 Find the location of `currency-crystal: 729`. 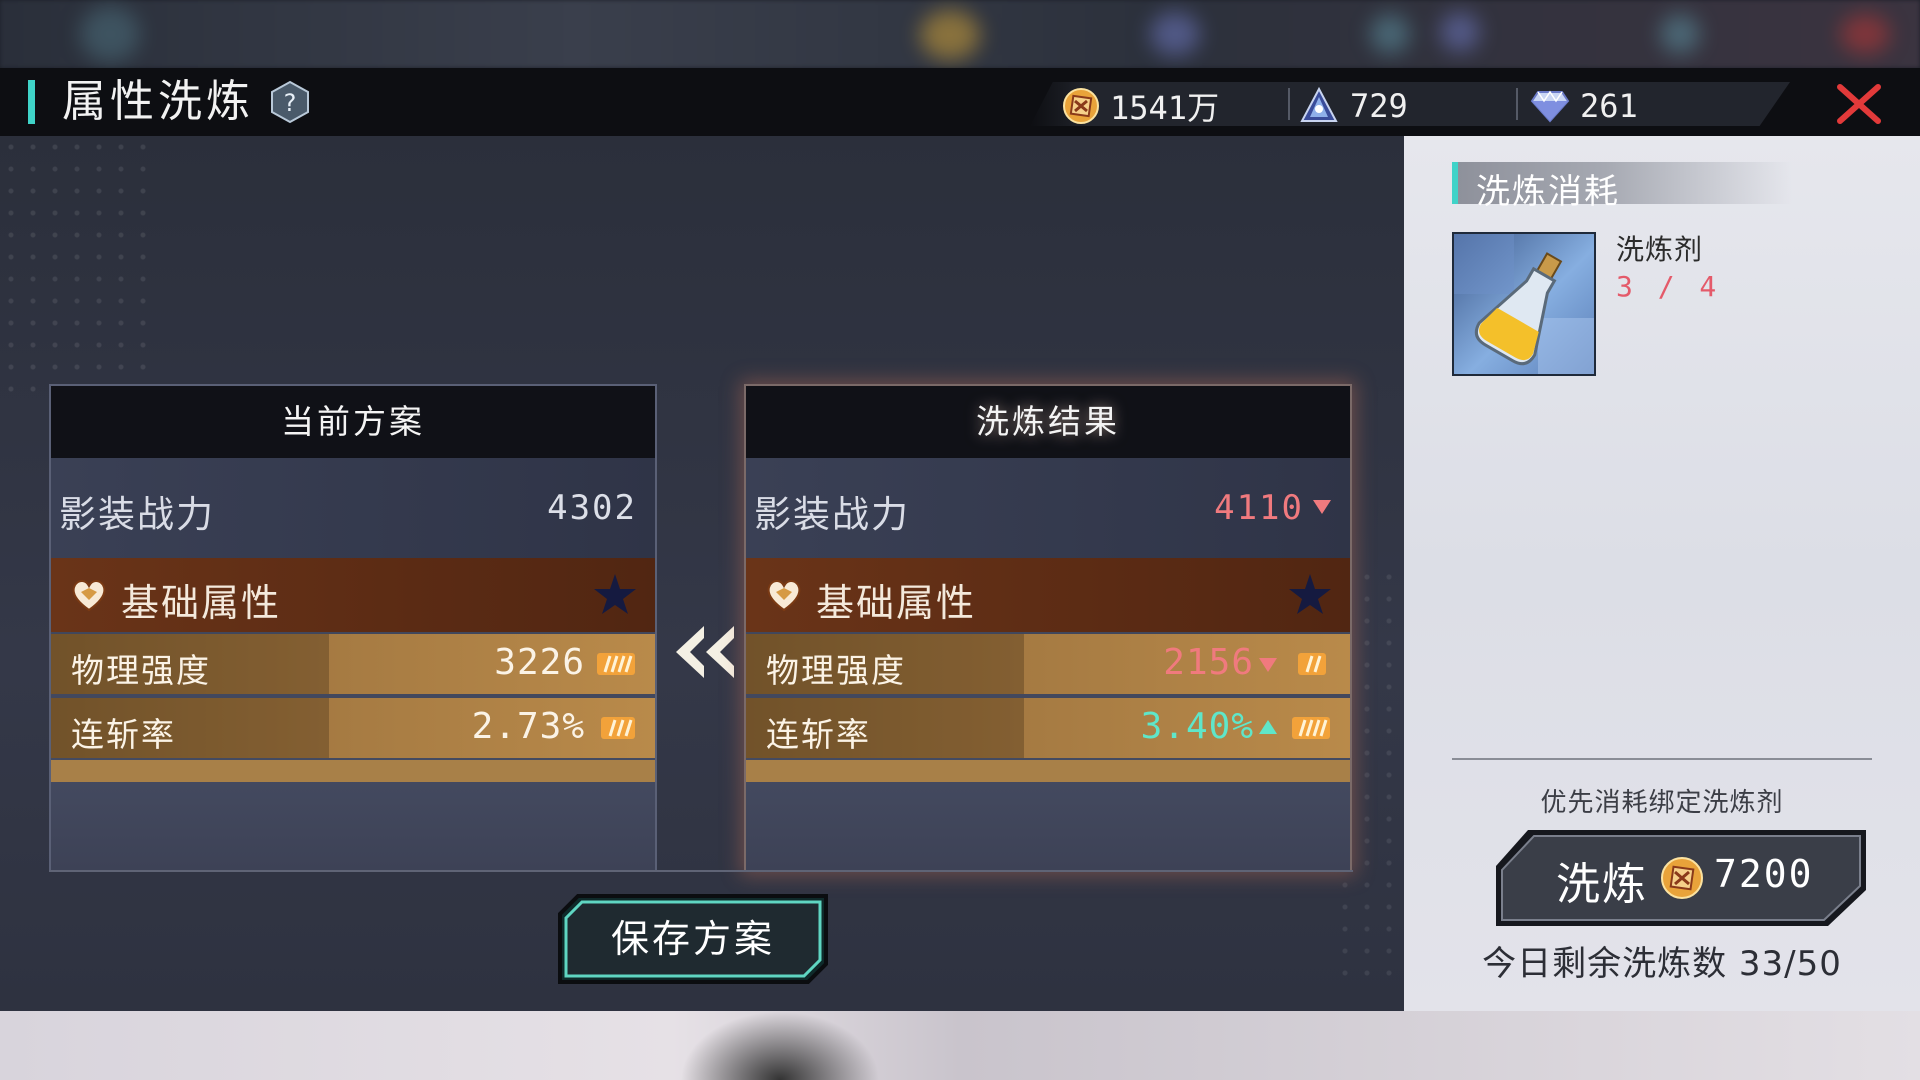

currency-crystal: 729 is located at coordinates (1353, 106).